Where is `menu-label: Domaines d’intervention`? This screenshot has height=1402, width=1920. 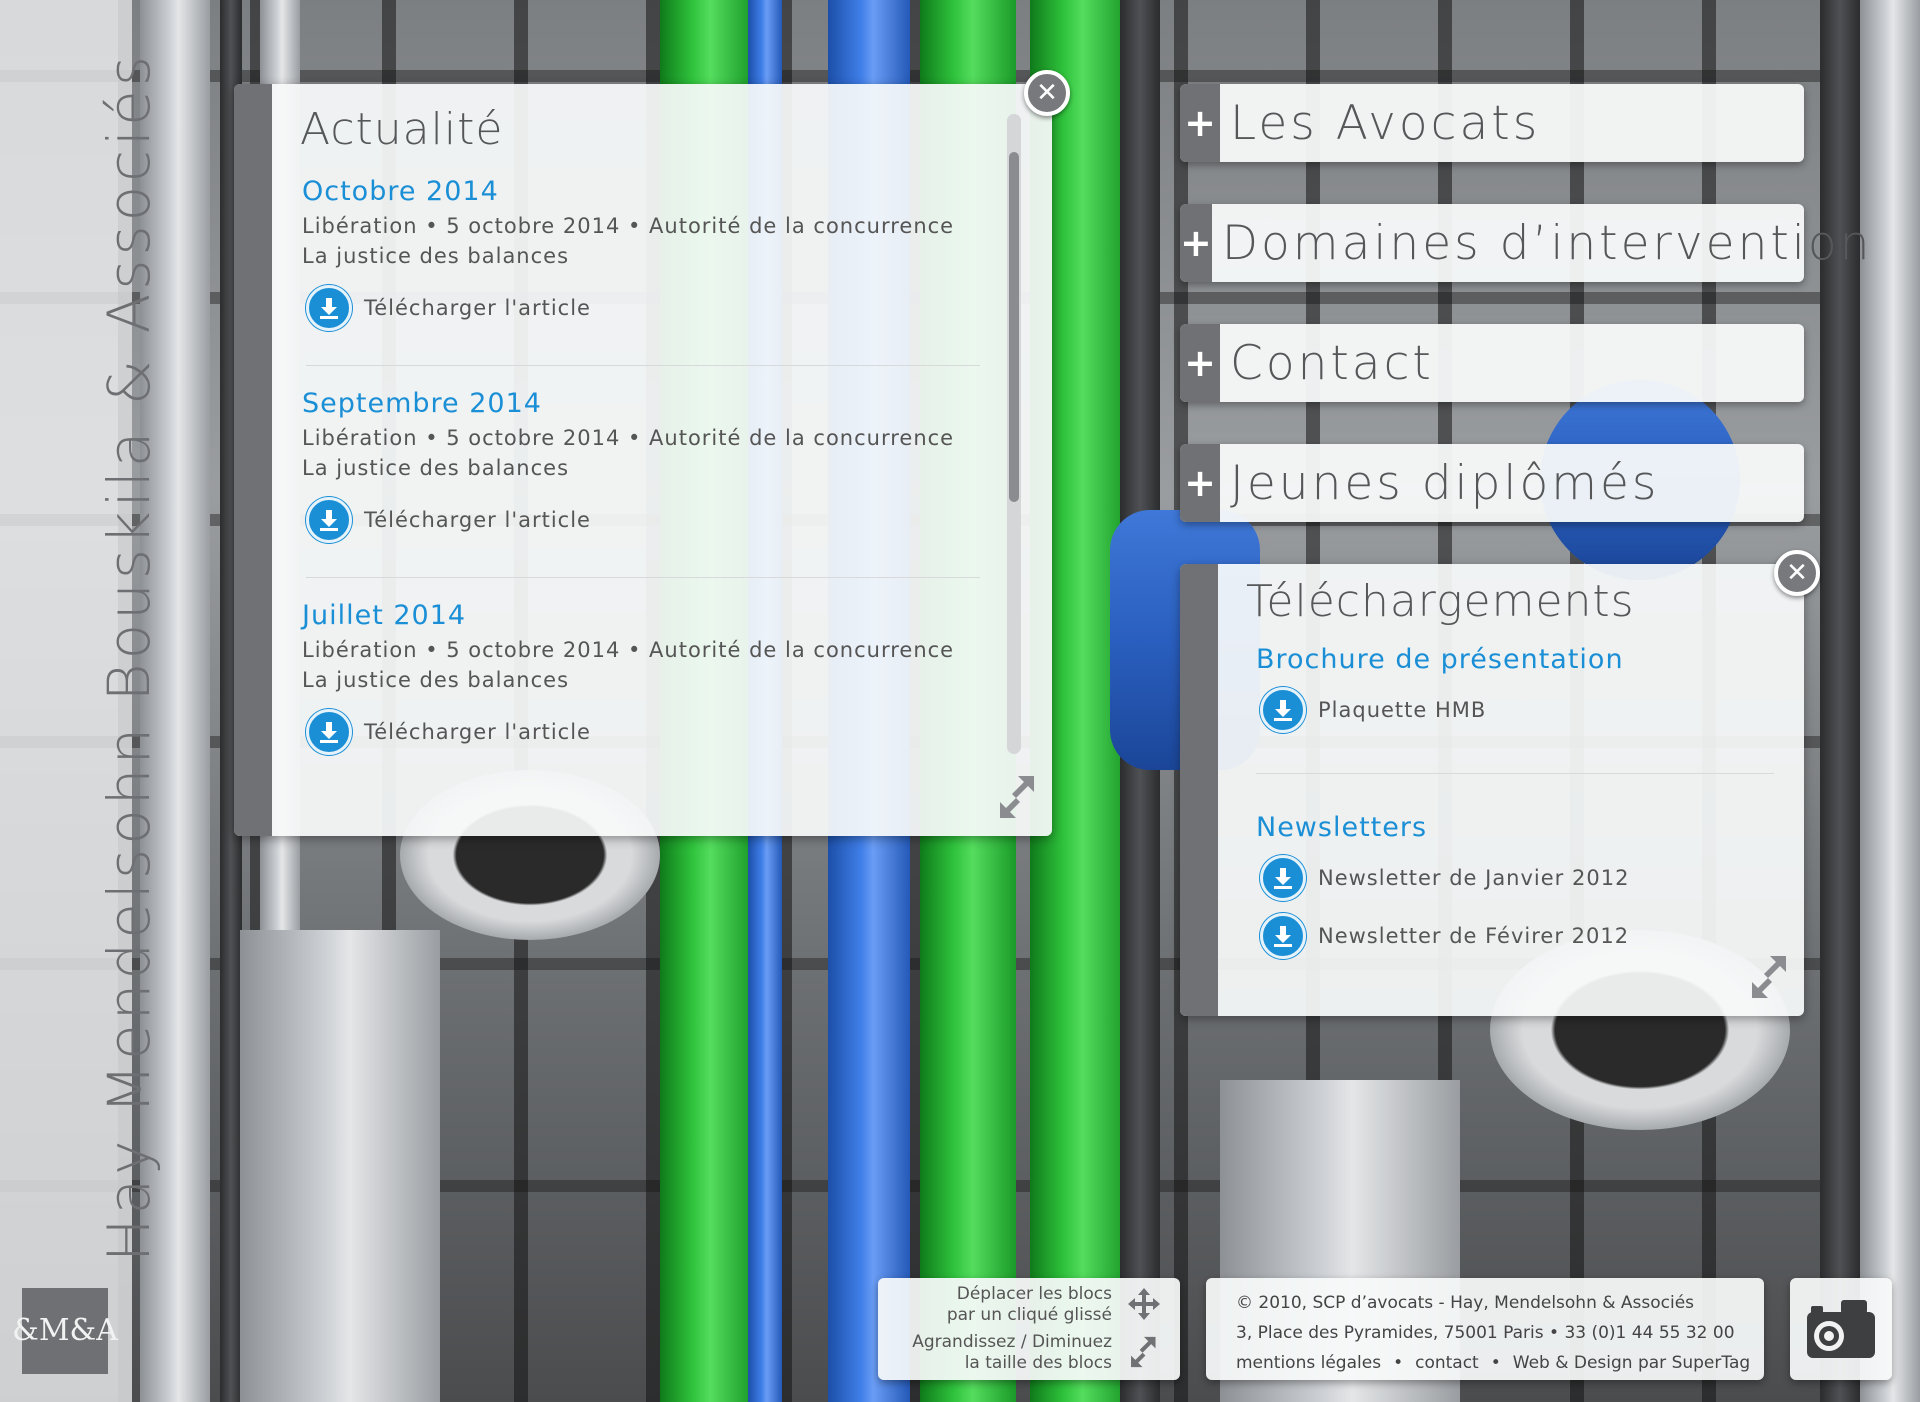 menu-label: Domaines d’intervention is located at coordinates (1547, 243).